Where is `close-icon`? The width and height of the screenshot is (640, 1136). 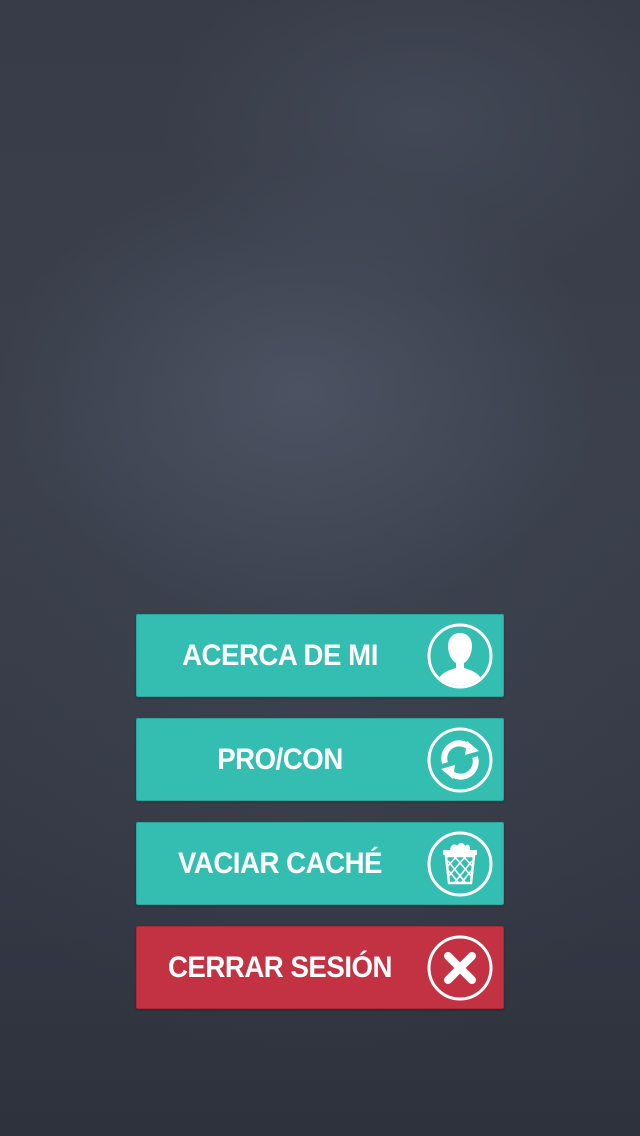
close-icon is located at coordinates (460, 968).